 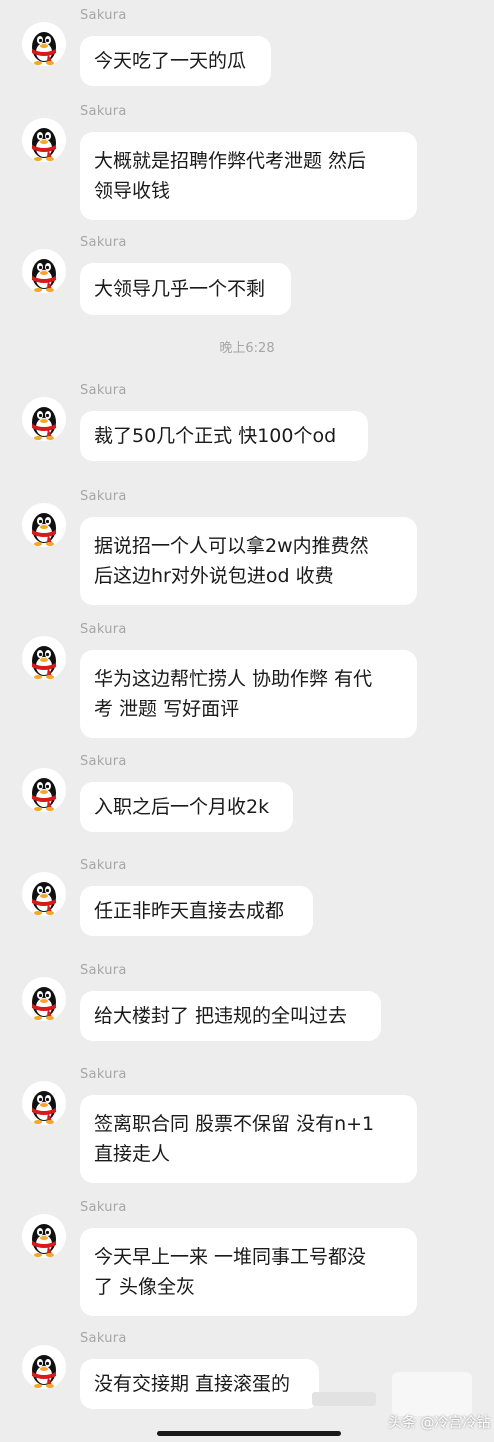 What do you see at coordinates (248, 561) in the screenshot?
I see `message-bubble: 据说招一个人可以拿2w内推费然 后这边hr对外说包进od 收费` at bounding box center [248, 561].